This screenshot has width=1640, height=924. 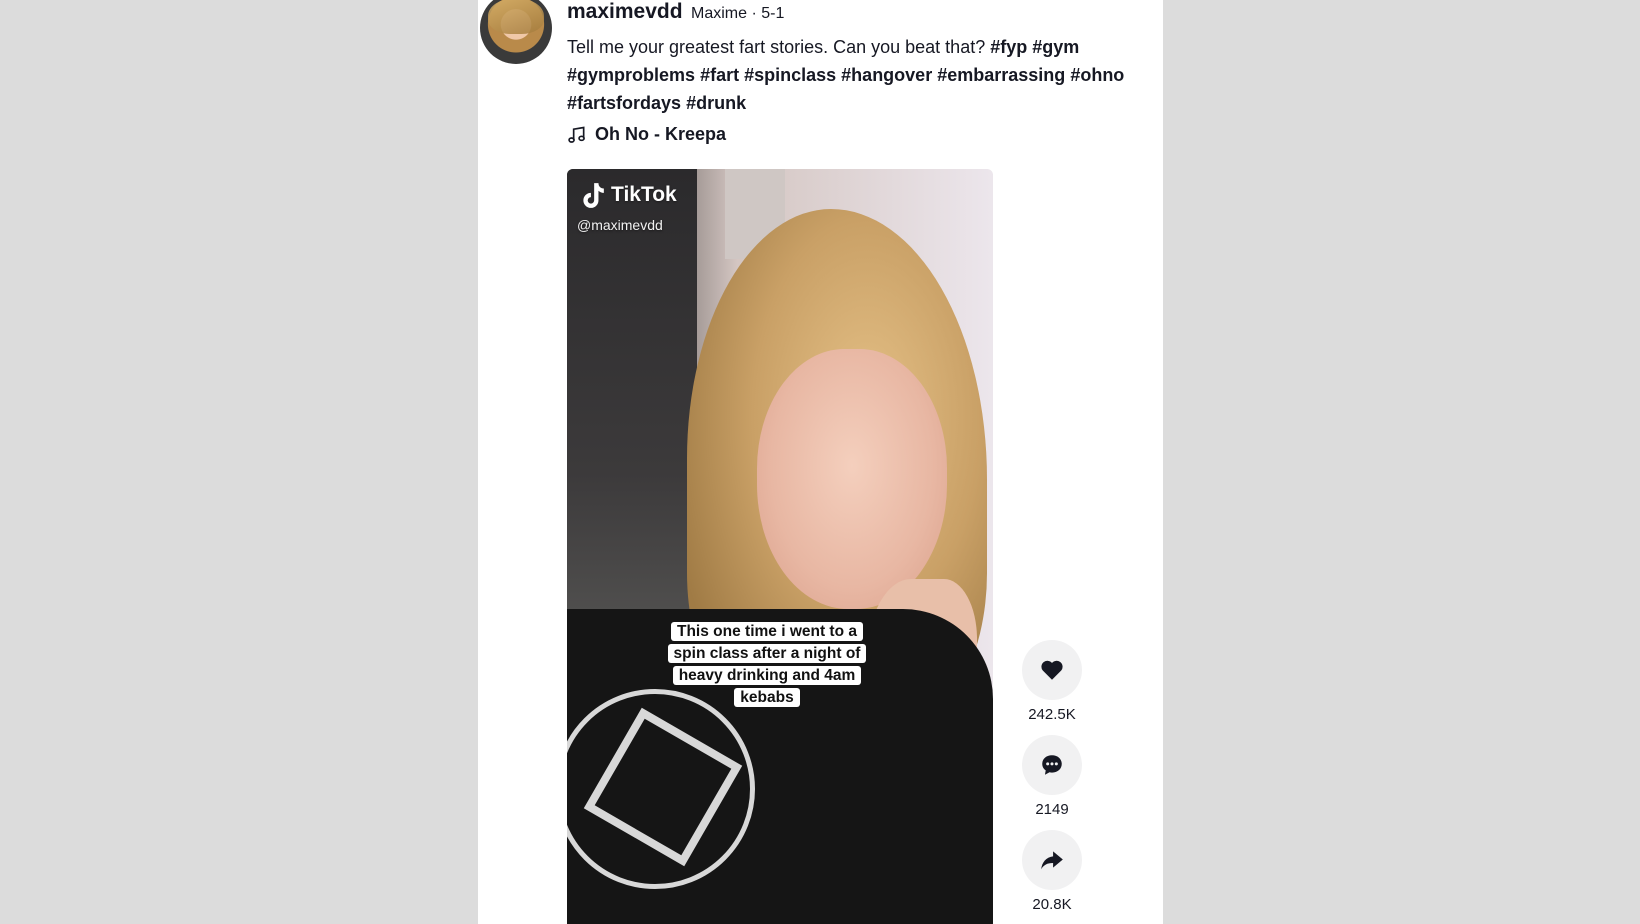 I want to click on action-bar: 242.5K 2149 20.8K, so click(x=1052, y=782).